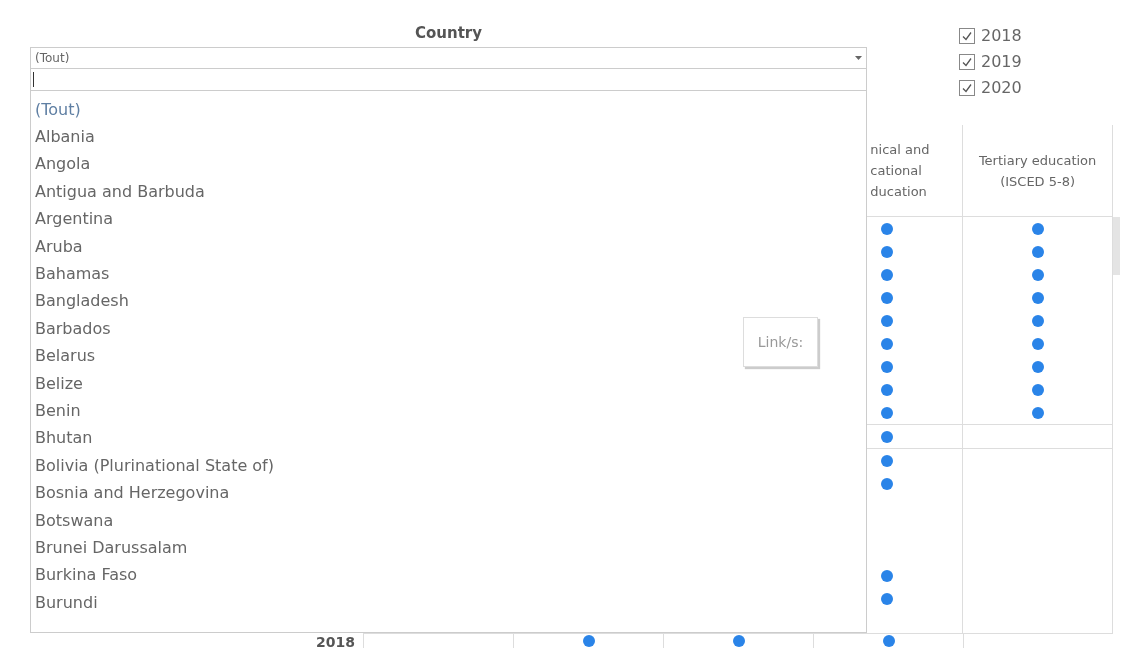 This screenshot has height=648, width=1121. What do you see at coordinates (900, 171) in the screenshot?
I see `column-header: nical and cational ducation` at bounding box center [900, 171].